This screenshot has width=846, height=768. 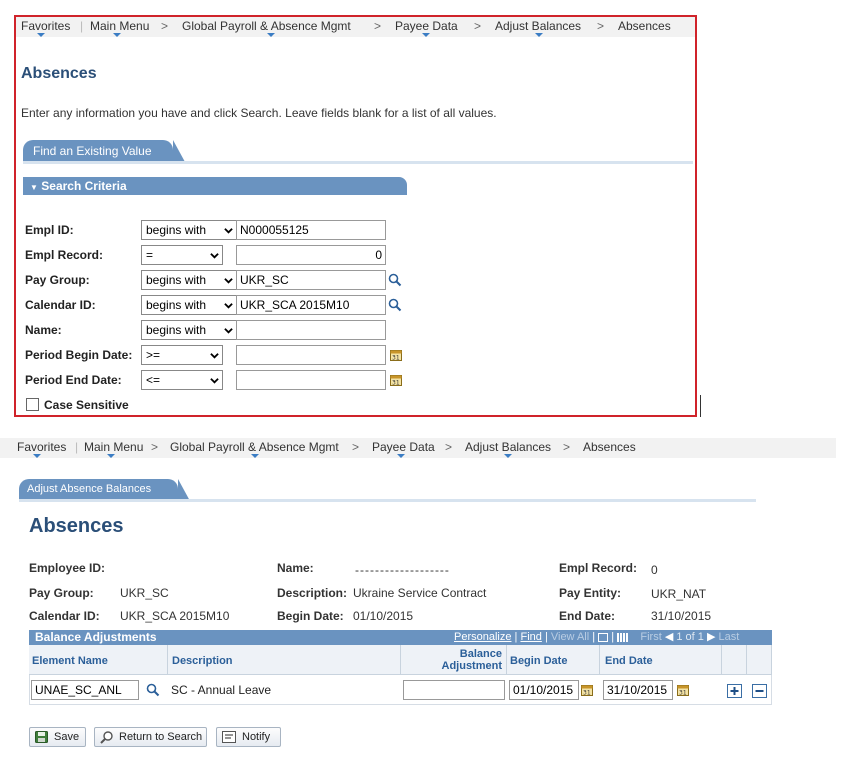 What do you see at coordinates (669, 637) in the screenshot?
I see `prev-arrow-icon: ◀` at bounding box center [669, 637].